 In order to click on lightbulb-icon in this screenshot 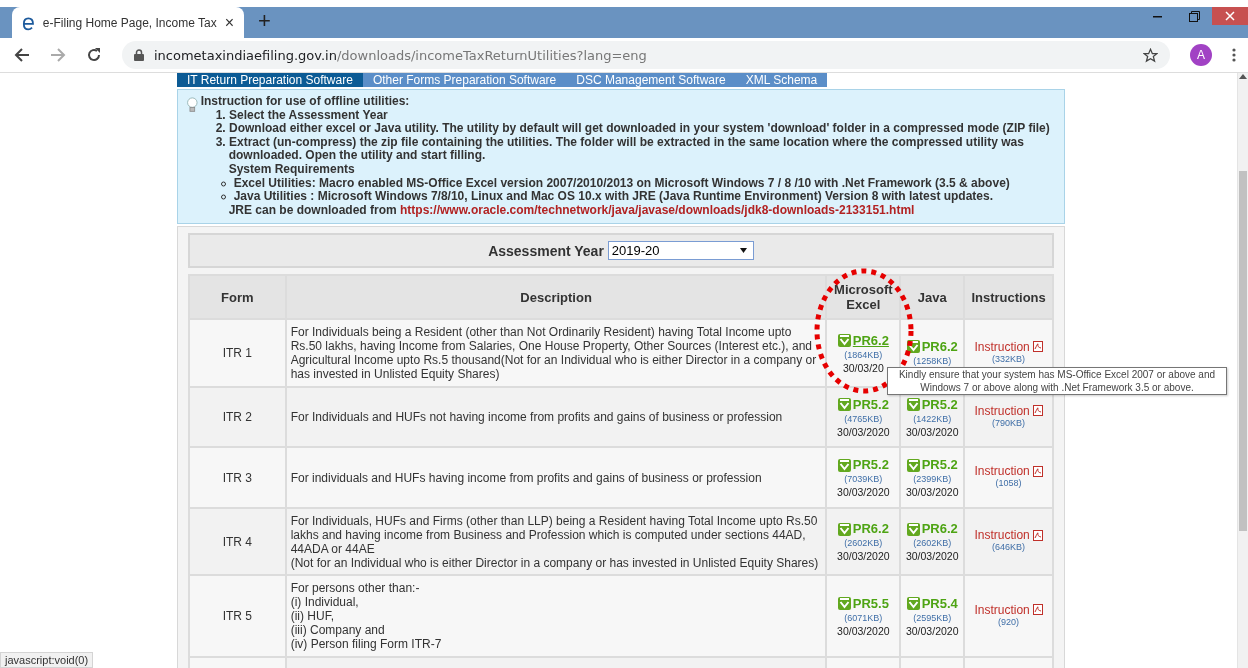, I will do `click(192, 105)`.